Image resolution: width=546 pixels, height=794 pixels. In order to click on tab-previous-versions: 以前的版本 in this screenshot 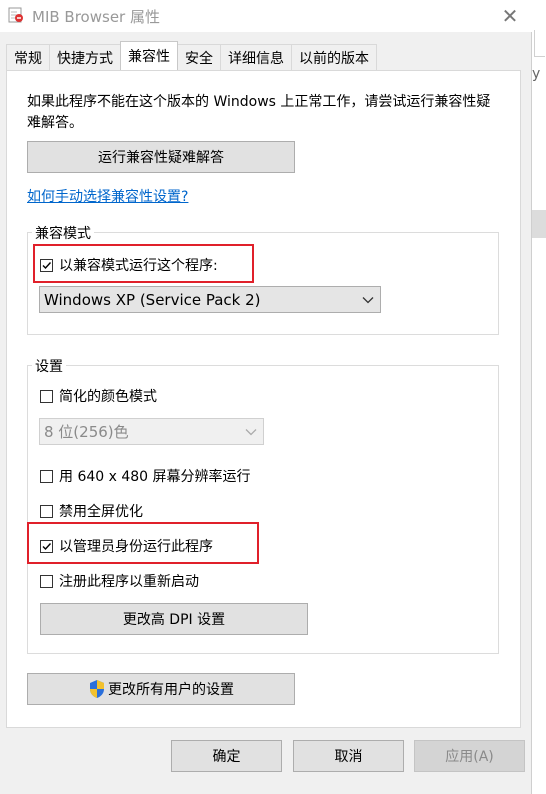, I will do `click(334, 57)`.